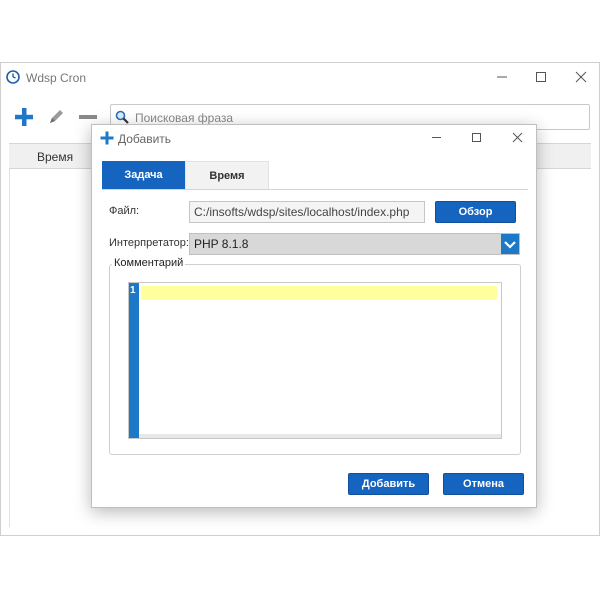 Image resolution: width=600 pixels, height=600 pixels. What do you see at coordinates (475, 212) in the screenshot?
I see `browse-button: Обзор` at bounding box center [475, 212].